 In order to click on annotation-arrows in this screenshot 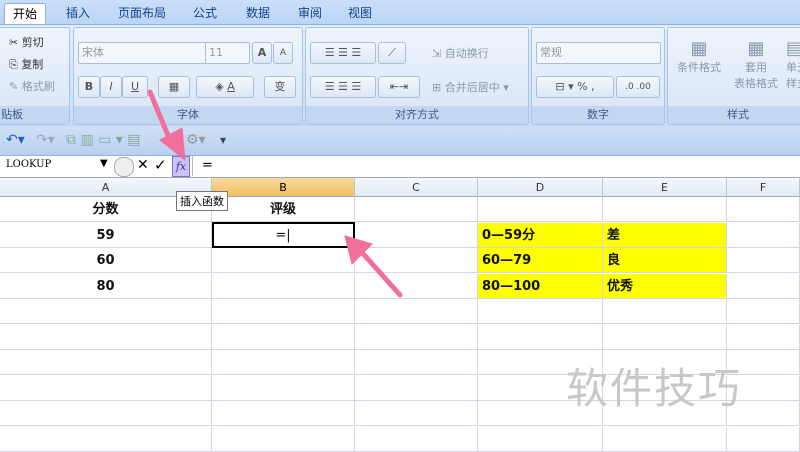, I will do `click(275, 193)`.